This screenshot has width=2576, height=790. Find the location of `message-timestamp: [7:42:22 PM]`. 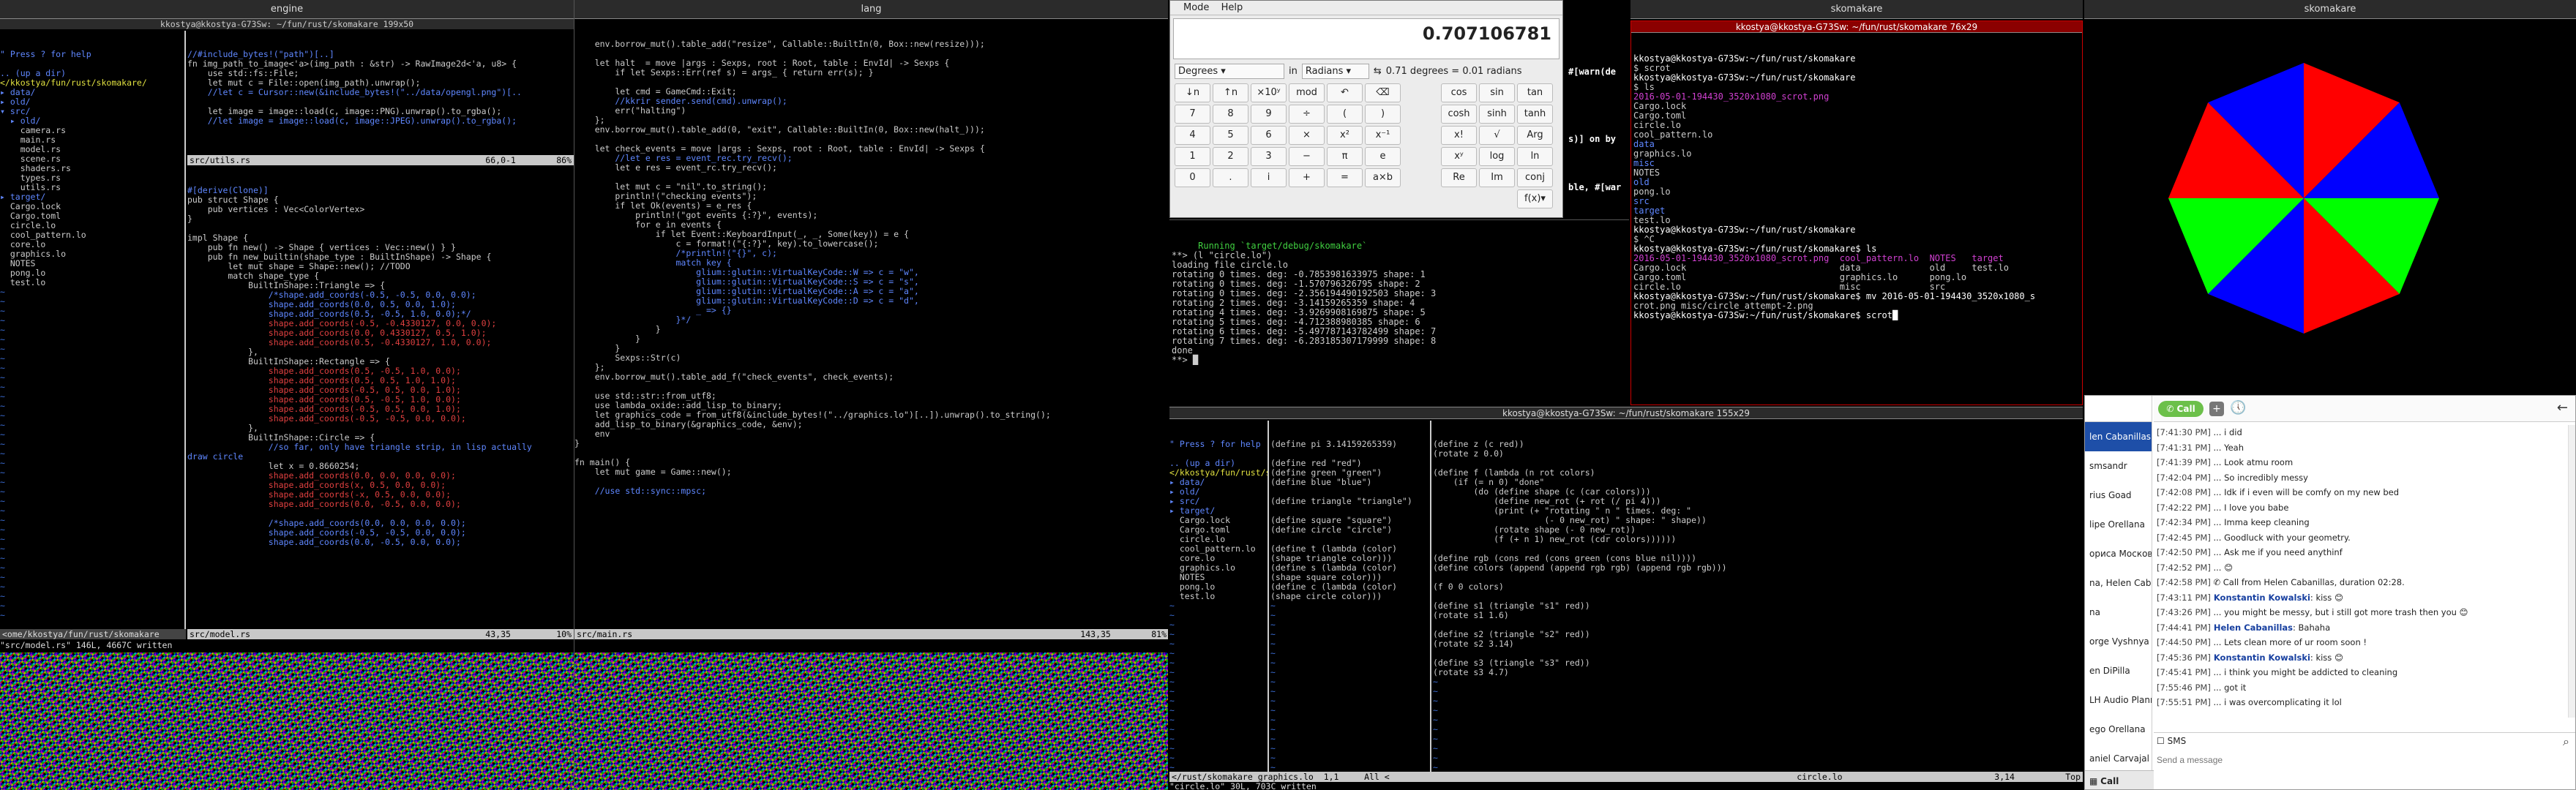

message-timestamp: [7:42:22 PM] is located at coordinates (2184, 508).